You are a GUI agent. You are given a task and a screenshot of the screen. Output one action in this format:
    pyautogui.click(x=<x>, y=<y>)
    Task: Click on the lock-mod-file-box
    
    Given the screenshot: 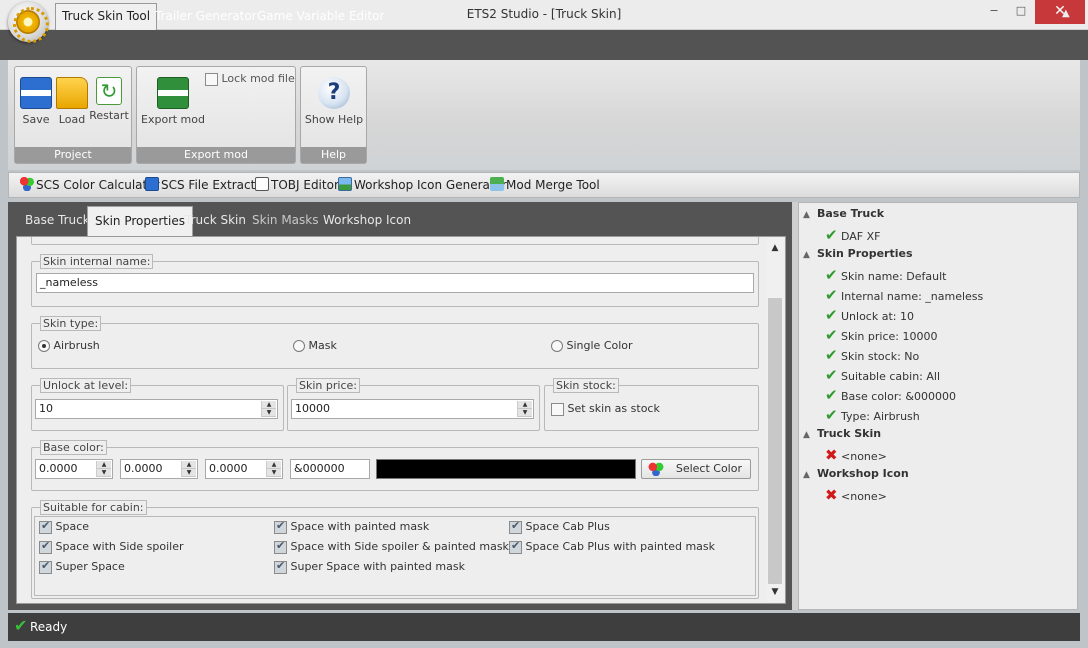 What is the action you would take?
    pyautogui.click(x=211, y=79)
    